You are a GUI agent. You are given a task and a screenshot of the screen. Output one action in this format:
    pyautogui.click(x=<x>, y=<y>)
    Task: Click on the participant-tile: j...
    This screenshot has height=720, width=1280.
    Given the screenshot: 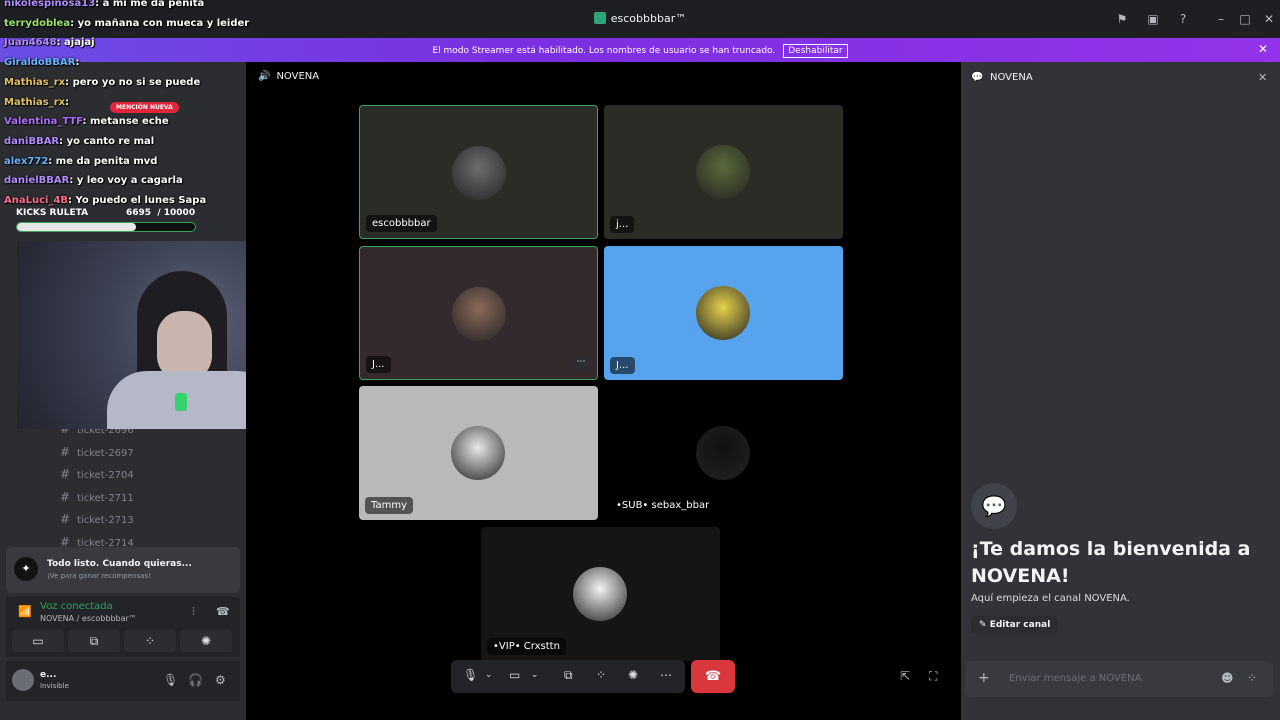 What is the action you would take?
    pyautogui.click(x=723, y=172)
    